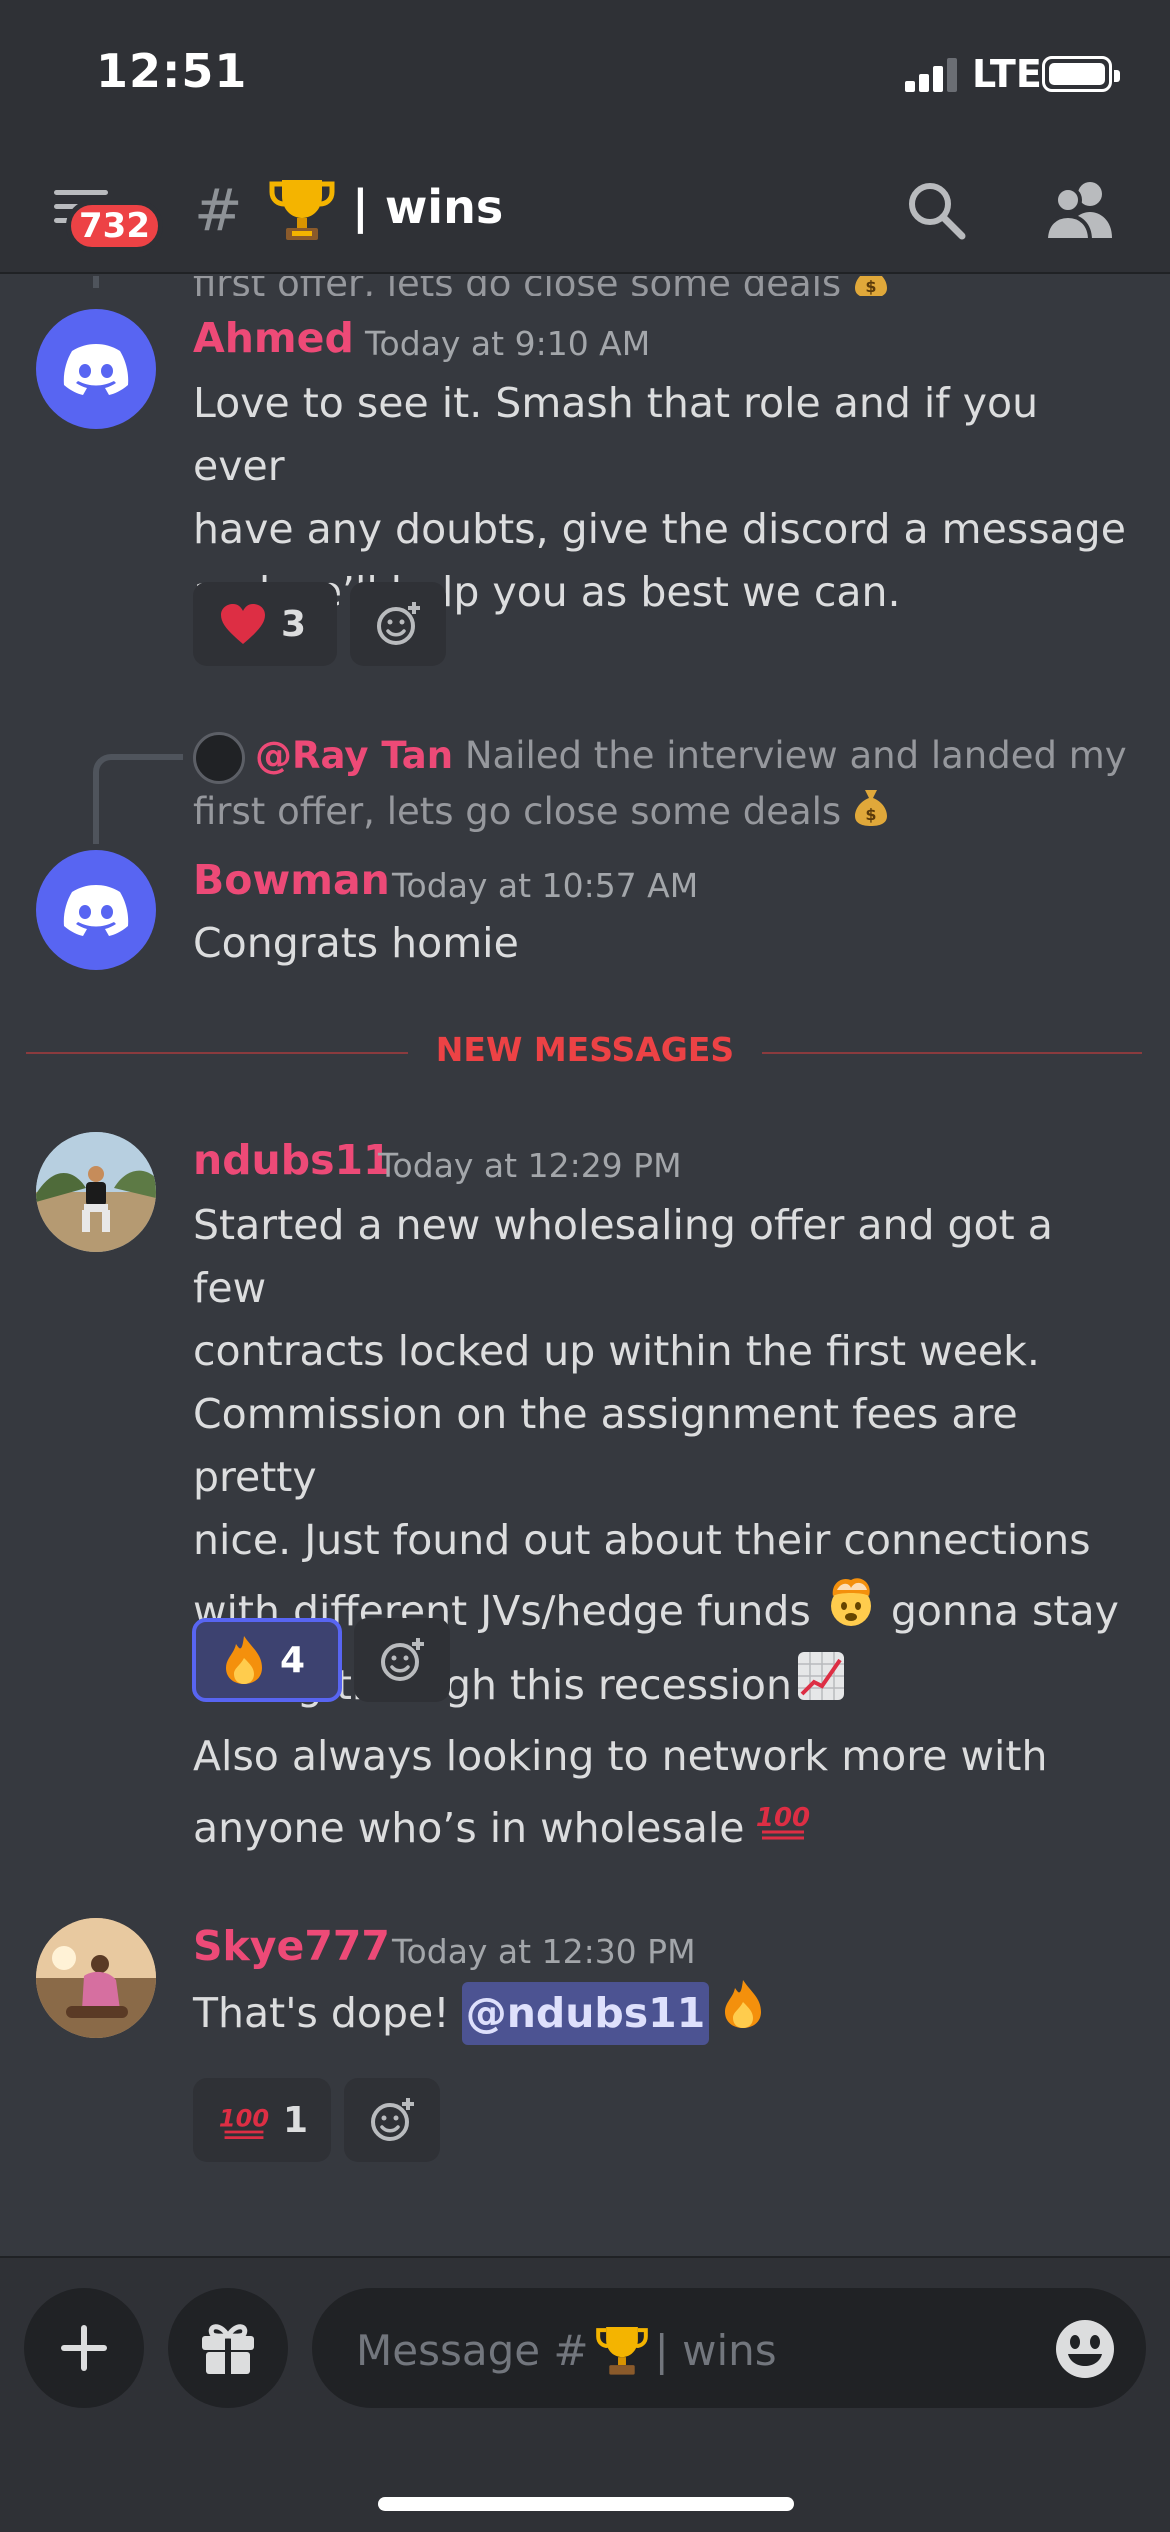  What do you see at coordinates (354, 755) in the screenshot?
I see `reply-author: @Ray Tan` at bounding box center [354, 755].